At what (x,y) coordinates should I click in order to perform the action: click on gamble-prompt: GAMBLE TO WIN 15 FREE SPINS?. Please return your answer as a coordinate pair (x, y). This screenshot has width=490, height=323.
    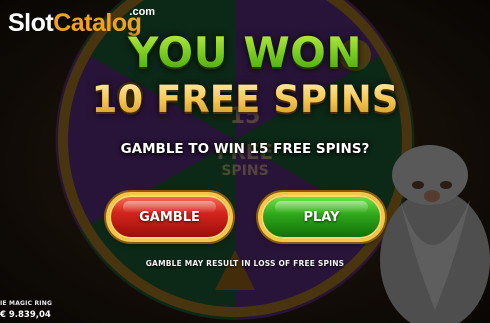
    Looking at the image, I should click on (245, 149).